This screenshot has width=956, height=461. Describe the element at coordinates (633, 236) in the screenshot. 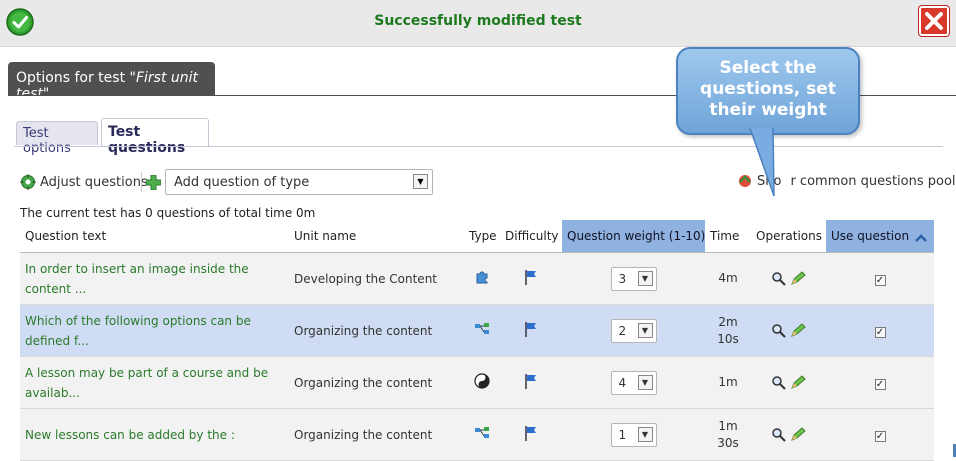

I see `col-question-weight: Question weight (1-10)` at that location.